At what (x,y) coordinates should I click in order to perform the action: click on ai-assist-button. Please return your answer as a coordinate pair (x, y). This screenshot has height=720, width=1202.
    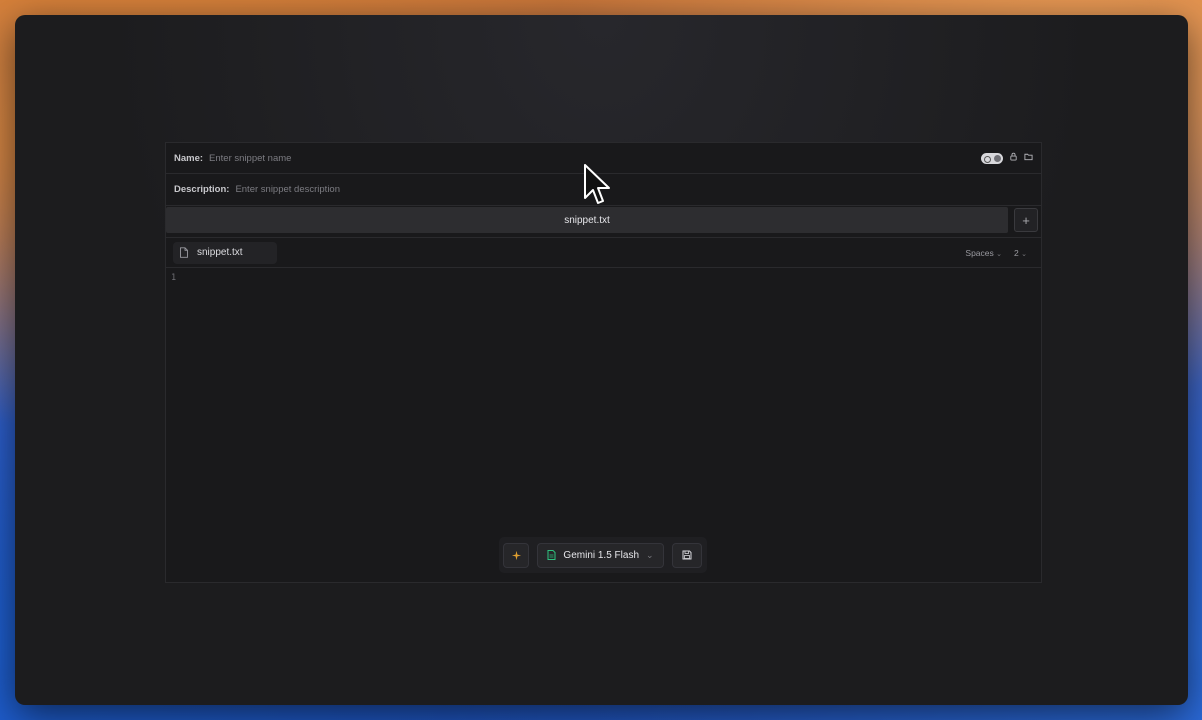
    Looking at the image, I should click on (516, 555).